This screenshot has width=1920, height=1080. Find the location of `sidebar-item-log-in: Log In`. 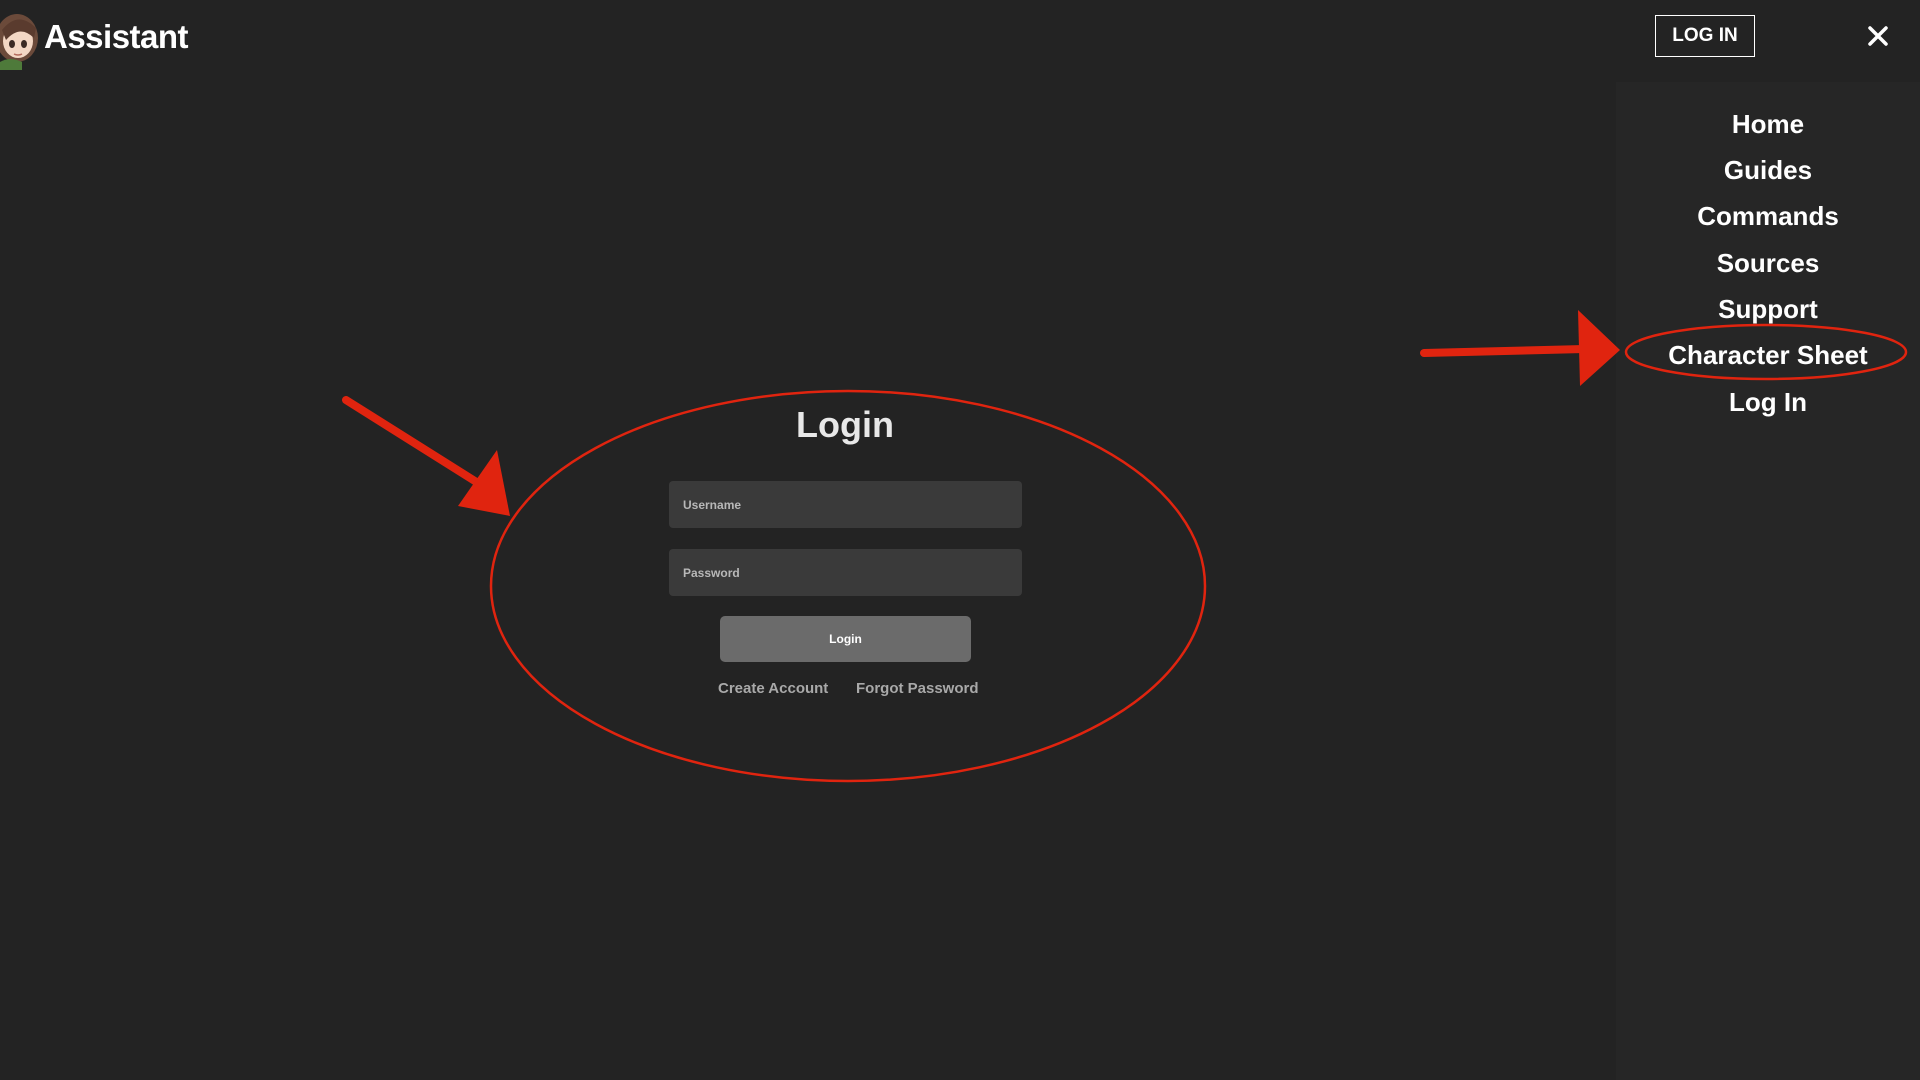

sidebar-item-log-in: Log In is located at coordinates (1768, 402).